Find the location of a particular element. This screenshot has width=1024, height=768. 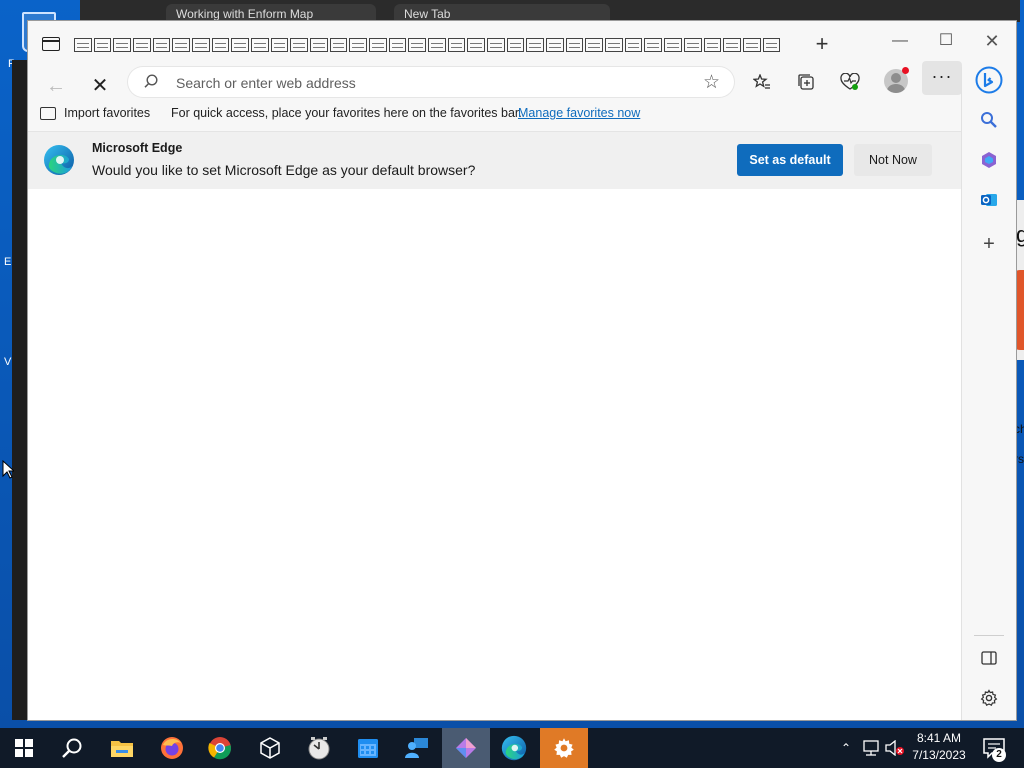

sidebar-settings-gear-icon is located at coordinates (989, 698).